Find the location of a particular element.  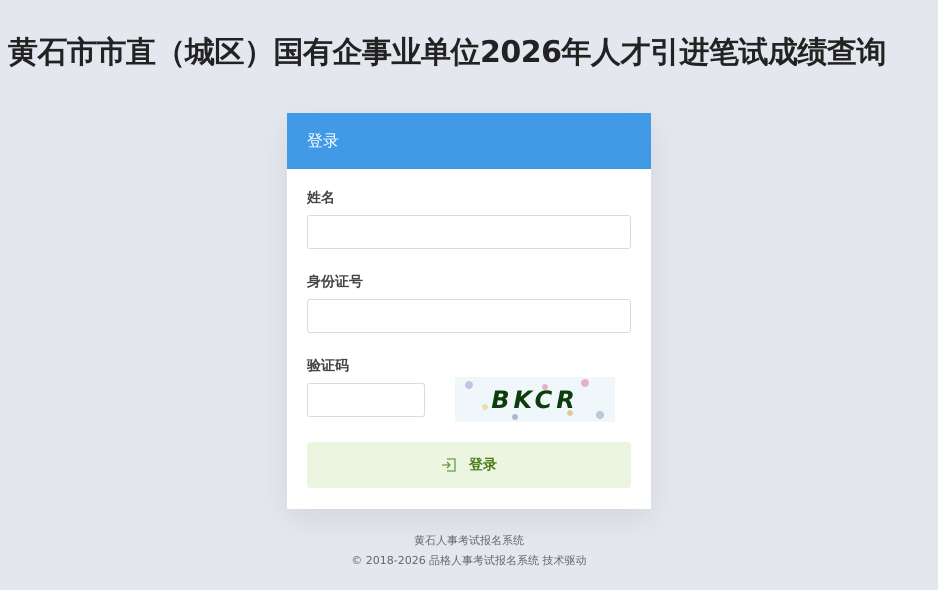

field-label: 身份证号 is located at coordinates (335, 282).